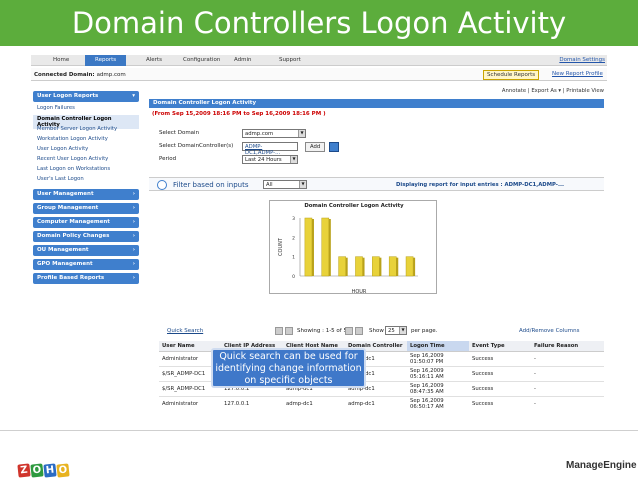 Image resolution: width=638 pixels, height=478 pixels. Describe the element at coordinates (319, 430) in the screenshot. I see `footer-divider` at that location.